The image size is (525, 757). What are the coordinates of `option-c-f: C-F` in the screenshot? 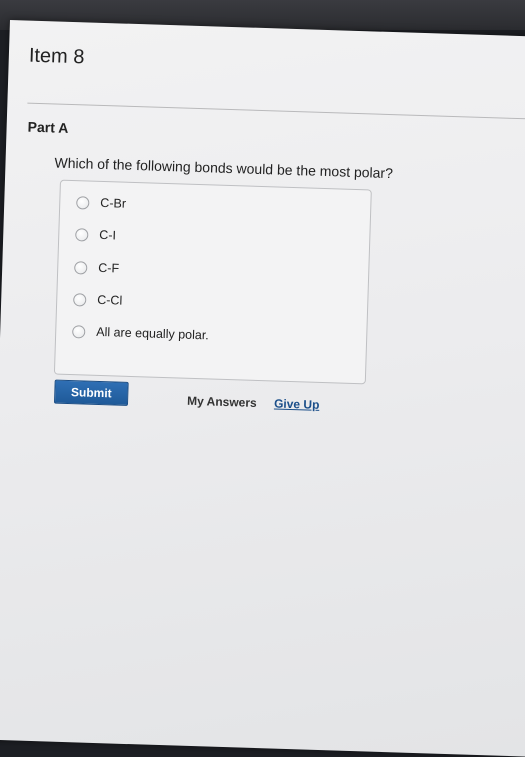 It's located at (97, 268).